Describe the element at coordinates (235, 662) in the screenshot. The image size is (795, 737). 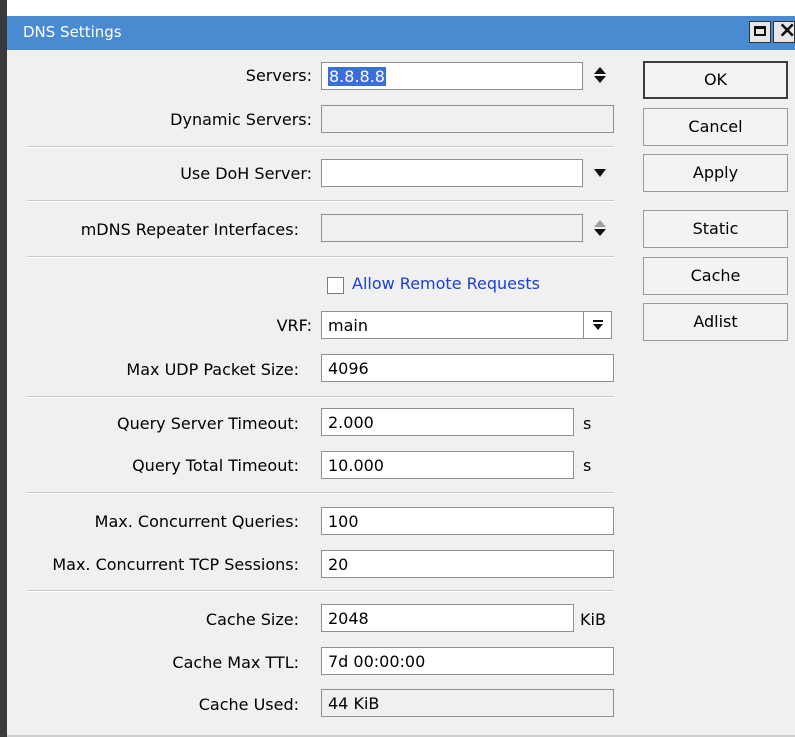
I see `cache-max-ttl-label: Cache Max TTL:` at that location.